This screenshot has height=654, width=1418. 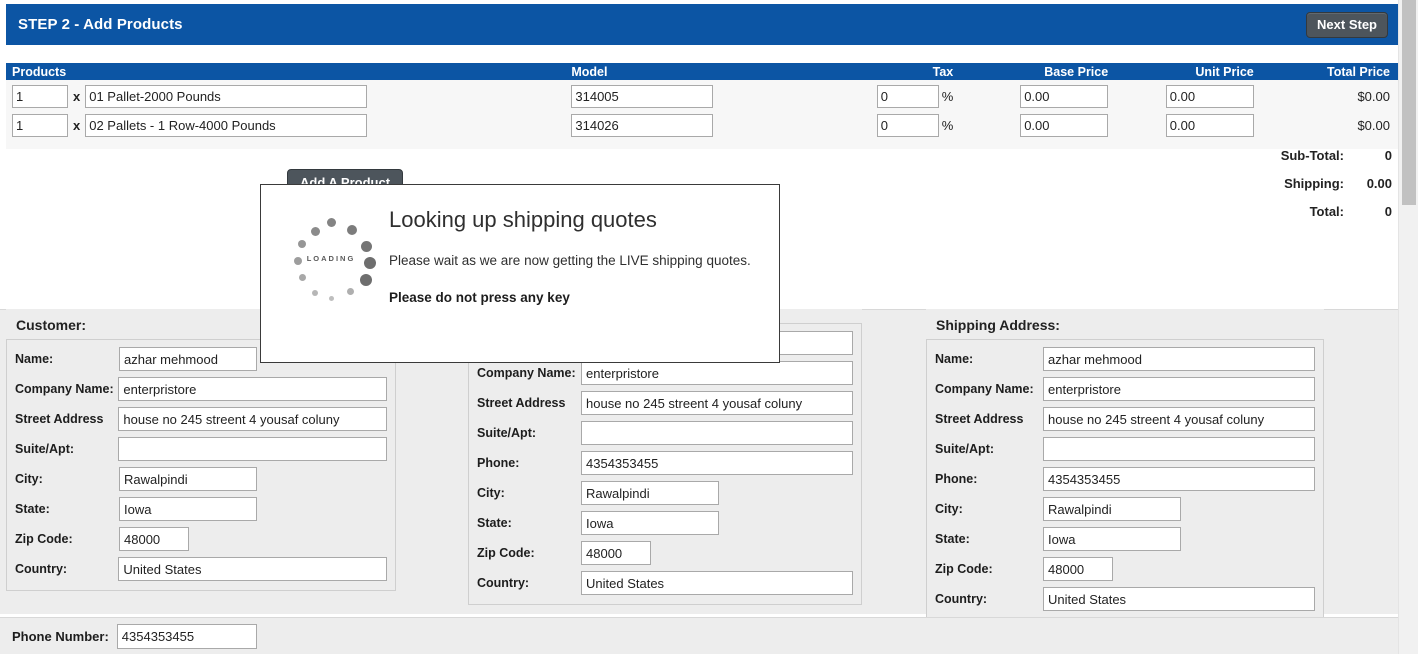 What do you see at coordinates (1076, 71) in the screenshot?
I see `column-header-base-price: Base Price` at bounding box center [1076, 71].